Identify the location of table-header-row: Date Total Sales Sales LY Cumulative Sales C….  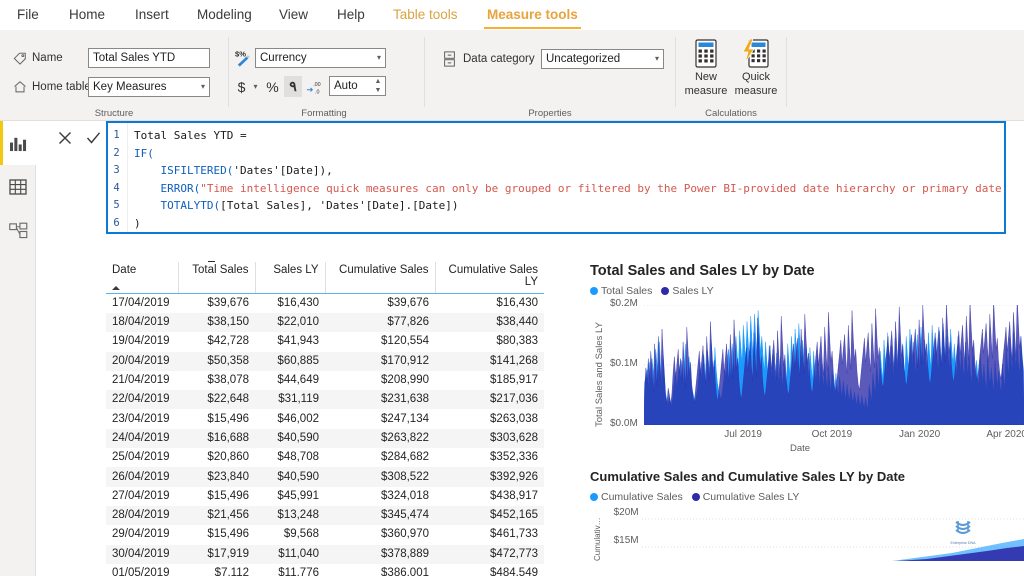
(325, 278).